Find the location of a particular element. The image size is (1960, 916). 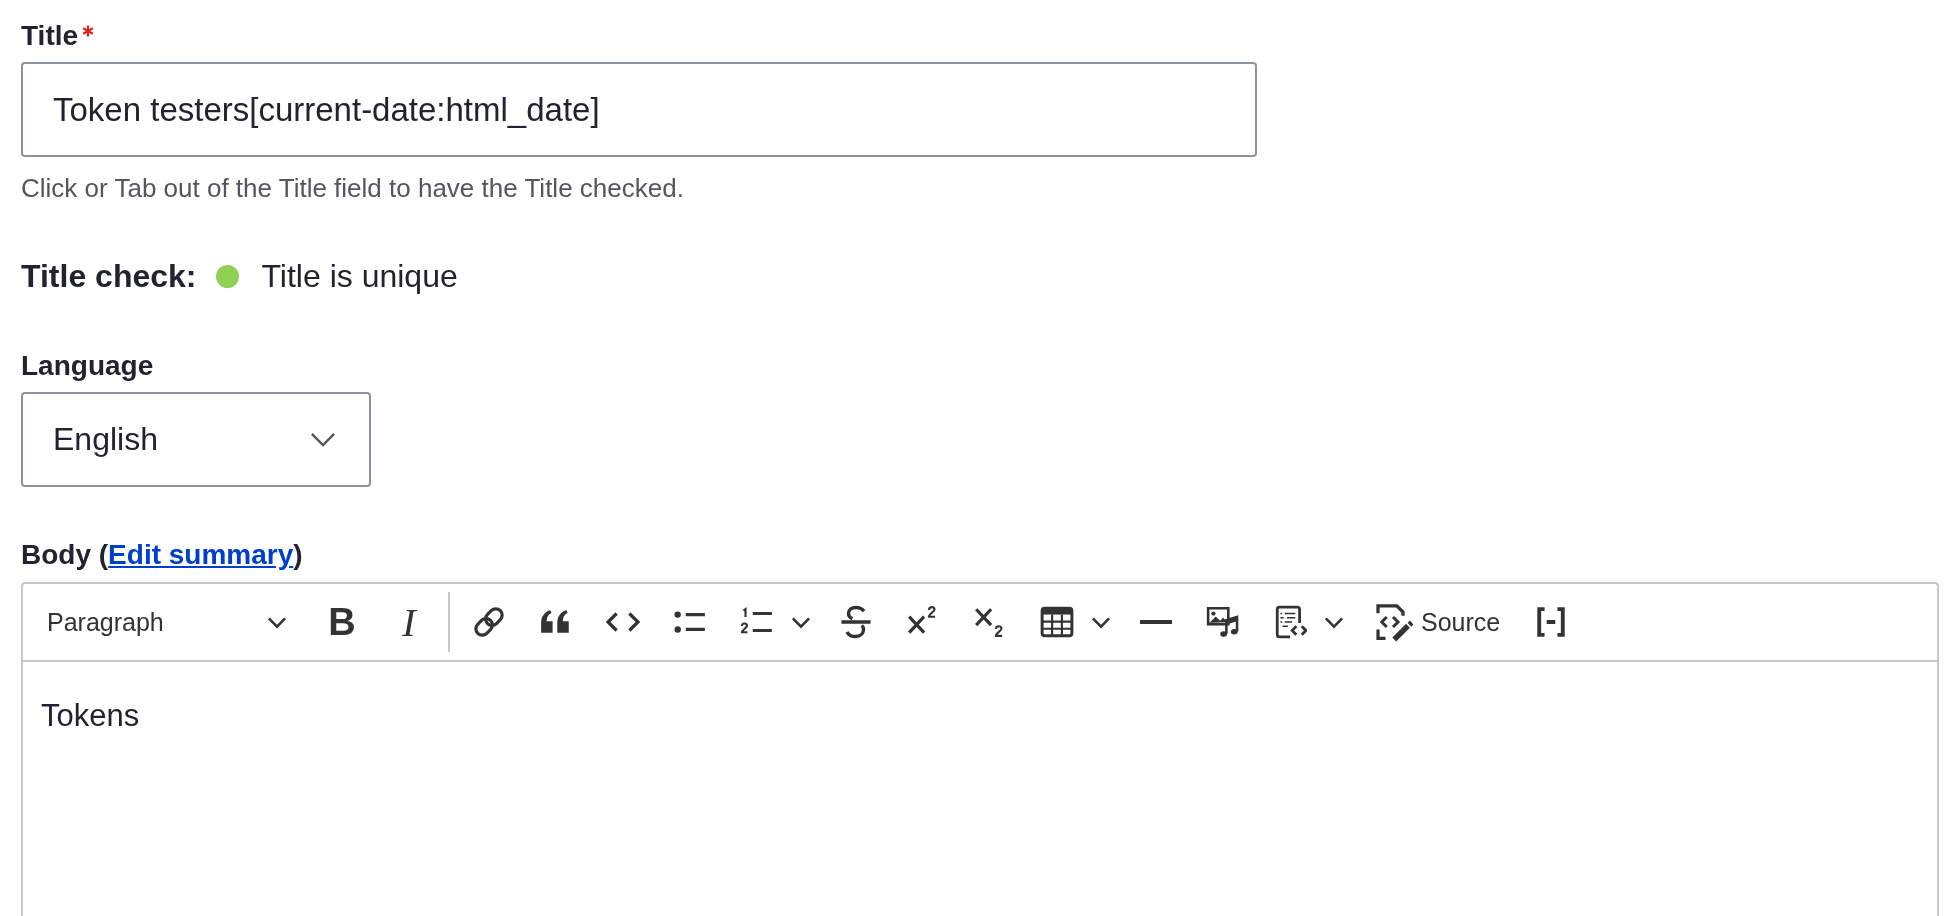

fullscreen-icon is located at coordinates (1551, 622).